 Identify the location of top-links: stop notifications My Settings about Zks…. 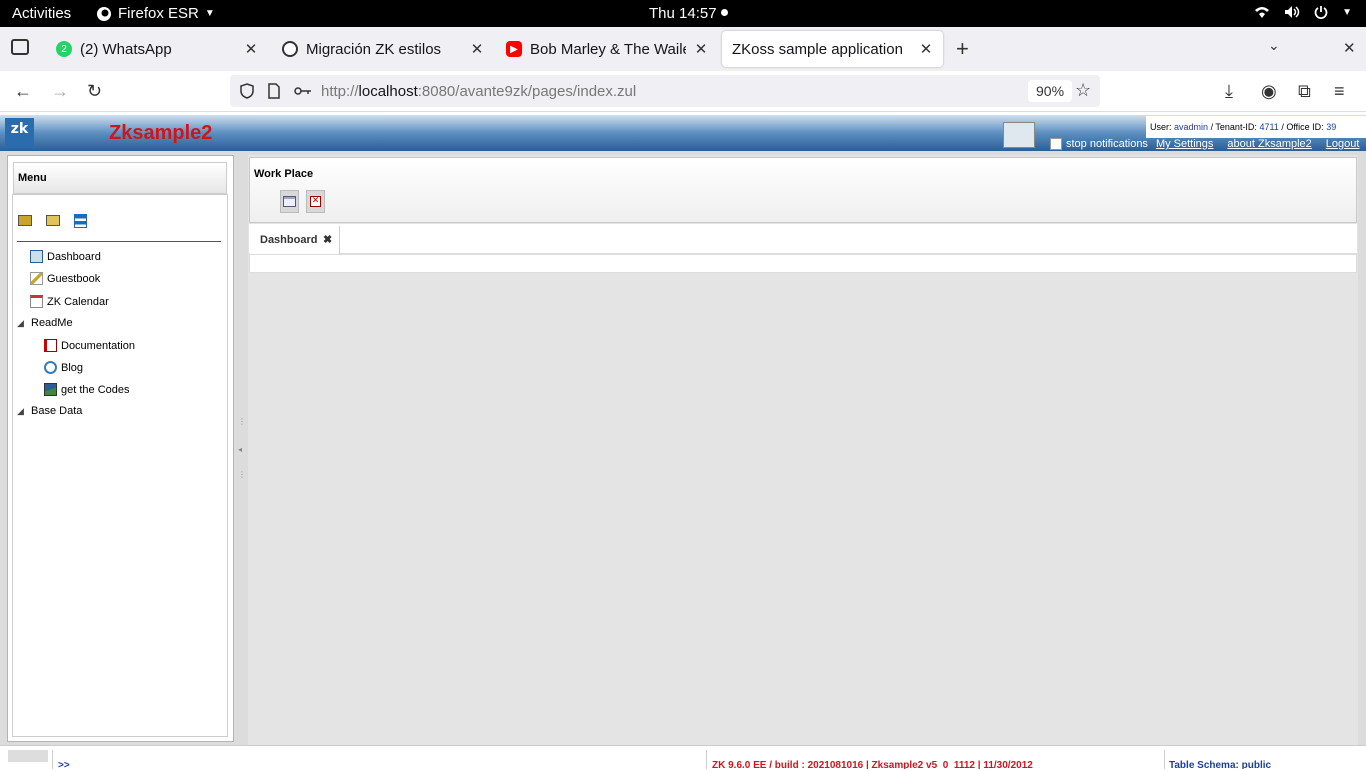
(1204, 144).